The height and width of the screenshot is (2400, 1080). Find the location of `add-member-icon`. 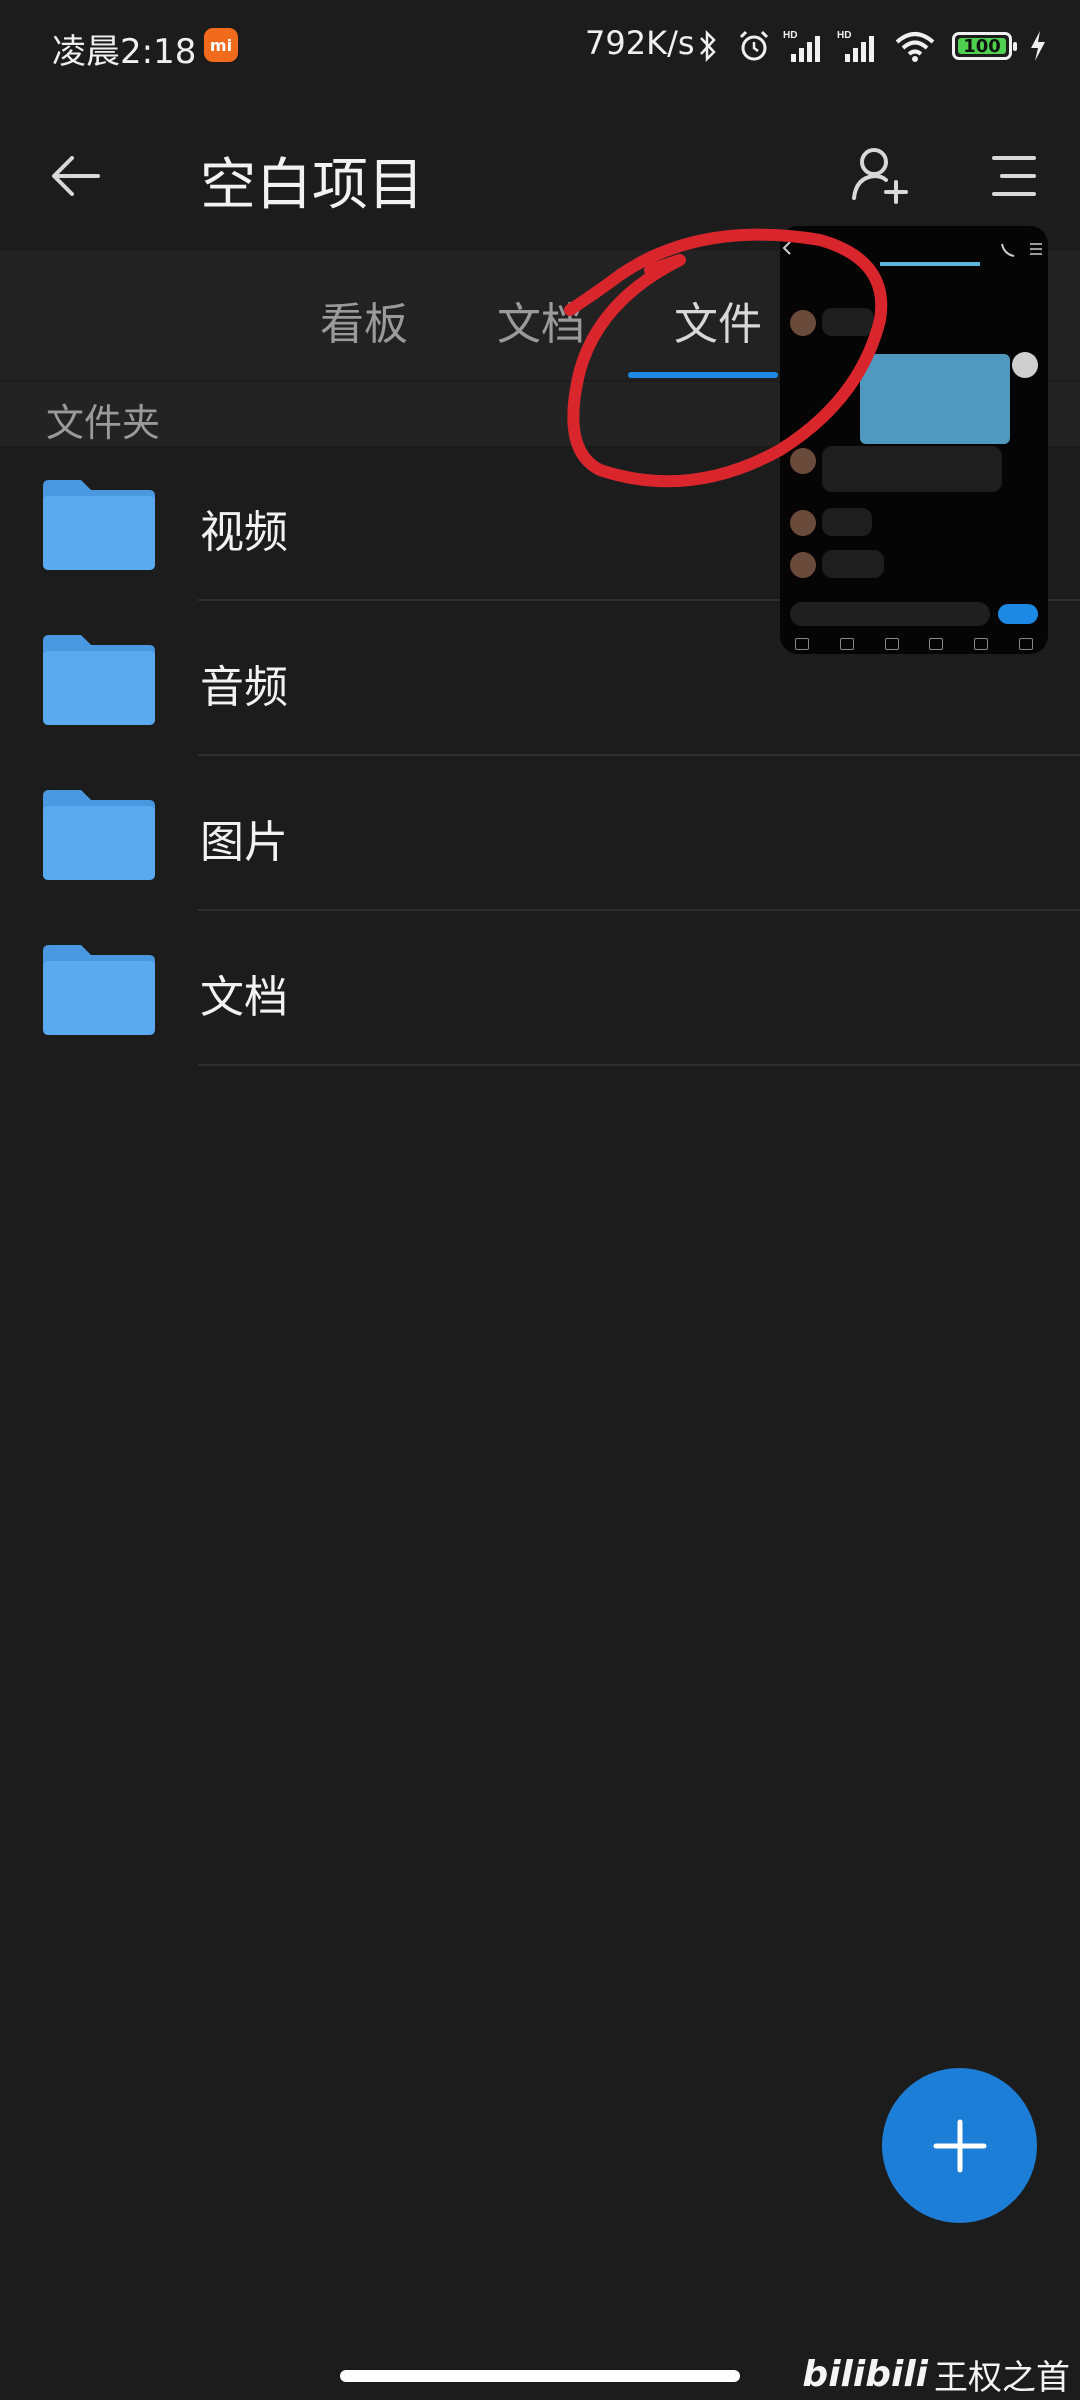

add-member-icon is located at coordinates (880, 174).